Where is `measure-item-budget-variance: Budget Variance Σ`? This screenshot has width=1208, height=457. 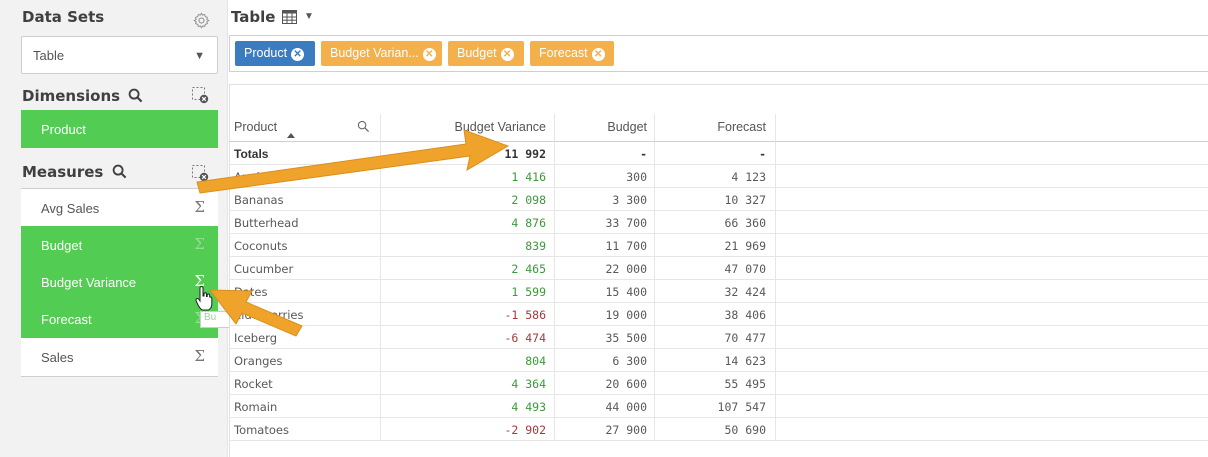
measure-item-budget-variance: Budget Variance Σ is located at coordinates (119, 282).